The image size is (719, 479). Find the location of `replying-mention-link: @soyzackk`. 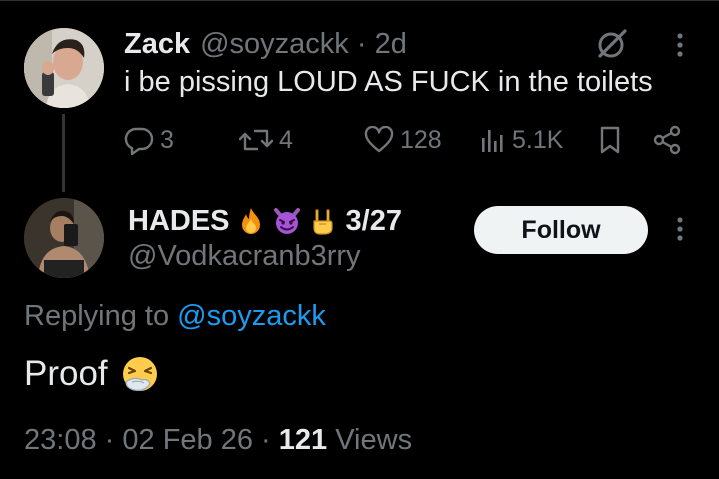

replying-mention-link: @soyzackk is located at coordinates (251, 316).